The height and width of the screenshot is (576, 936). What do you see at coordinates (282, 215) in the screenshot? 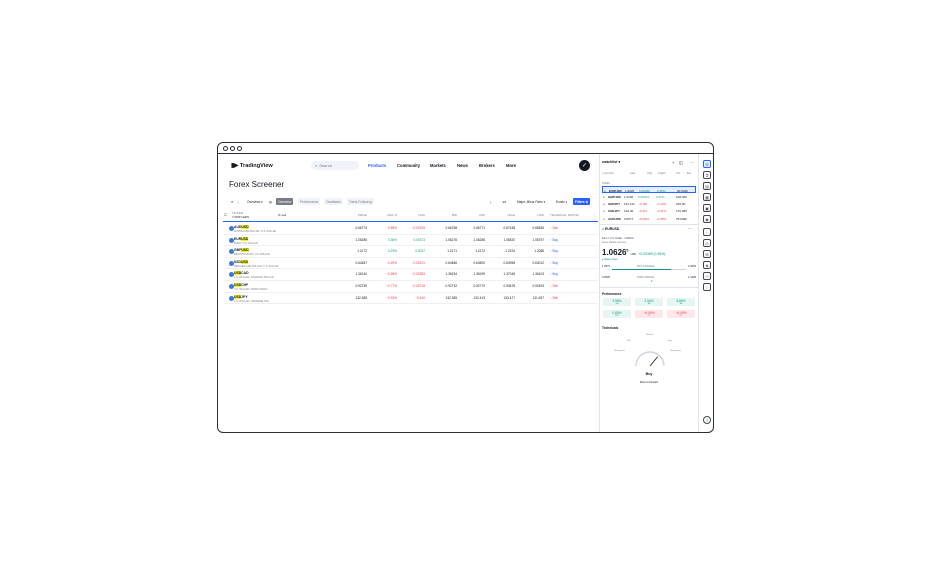
I see `ticker-filter-input: ⊘ usd` at bounding box center [282, 215].